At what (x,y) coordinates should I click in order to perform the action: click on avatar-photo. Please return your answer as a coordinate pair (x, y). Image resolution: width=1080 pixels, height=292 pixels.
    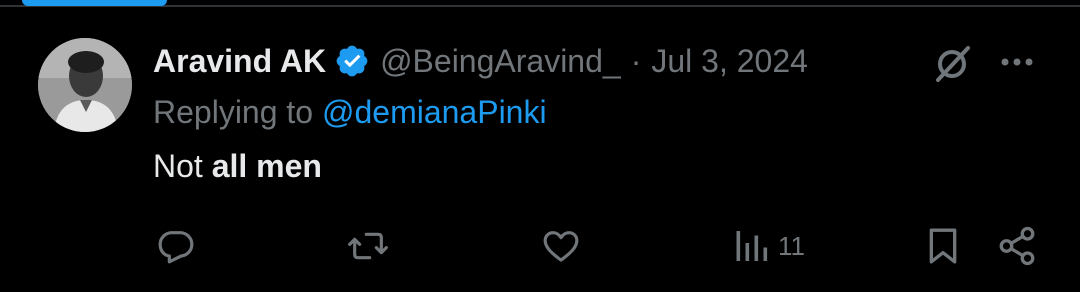
    Looking at the image, I should click on (85, 85).